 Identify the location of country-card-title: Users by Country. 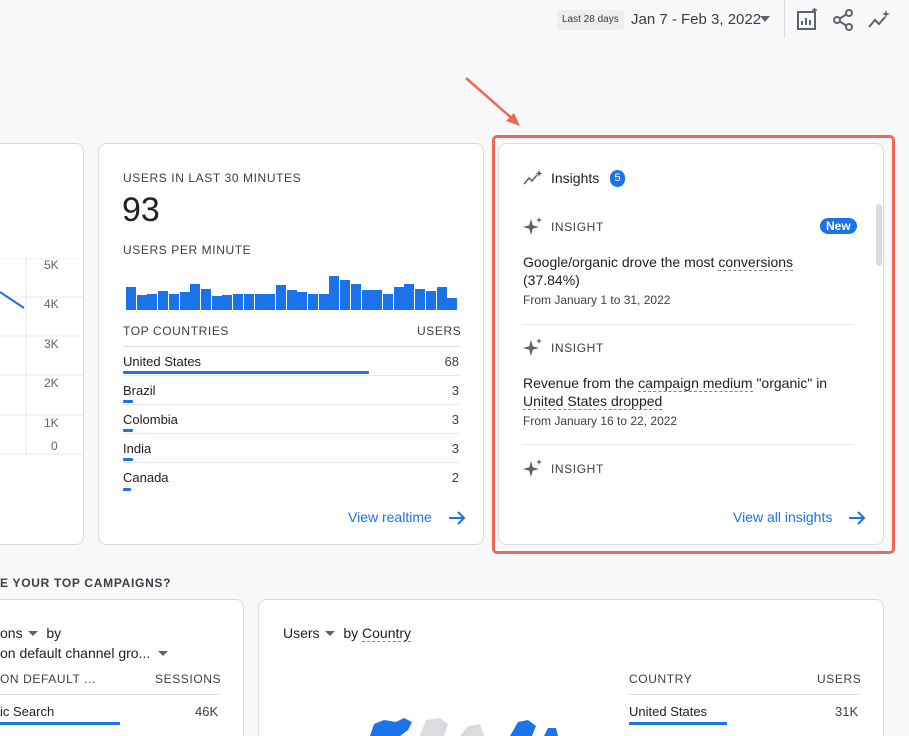
(347, 633).